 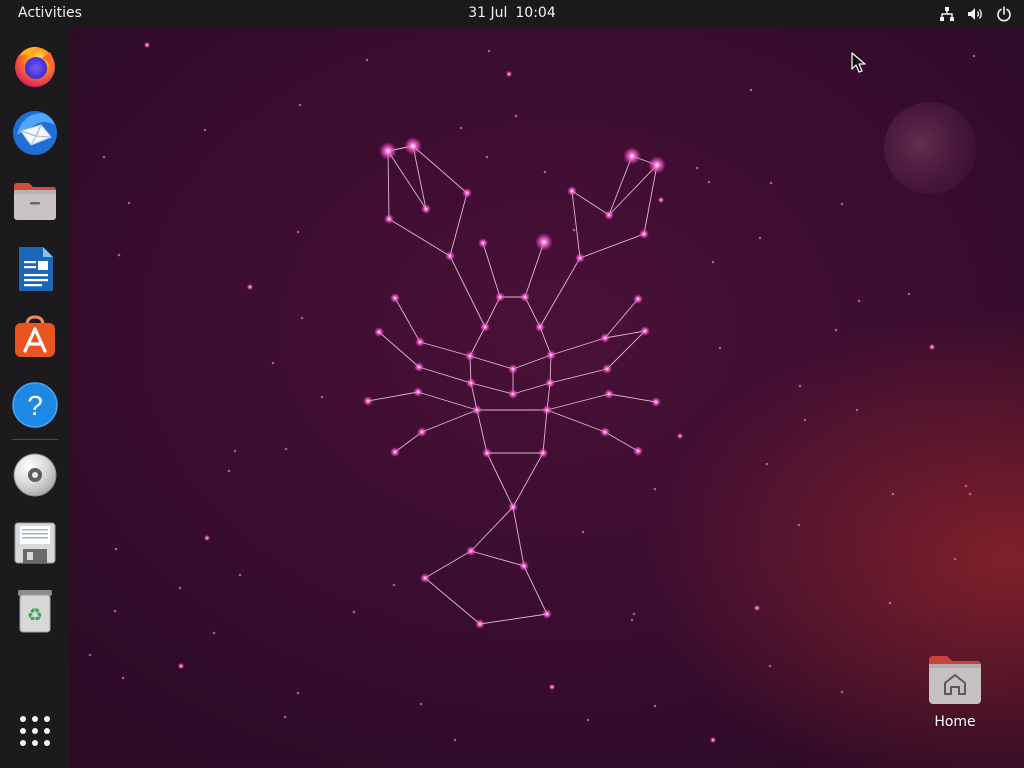 What do you see at coordinates (955, 680) in the screenshot?
I see `home-folder-icon` at bounding box center [955, 680].